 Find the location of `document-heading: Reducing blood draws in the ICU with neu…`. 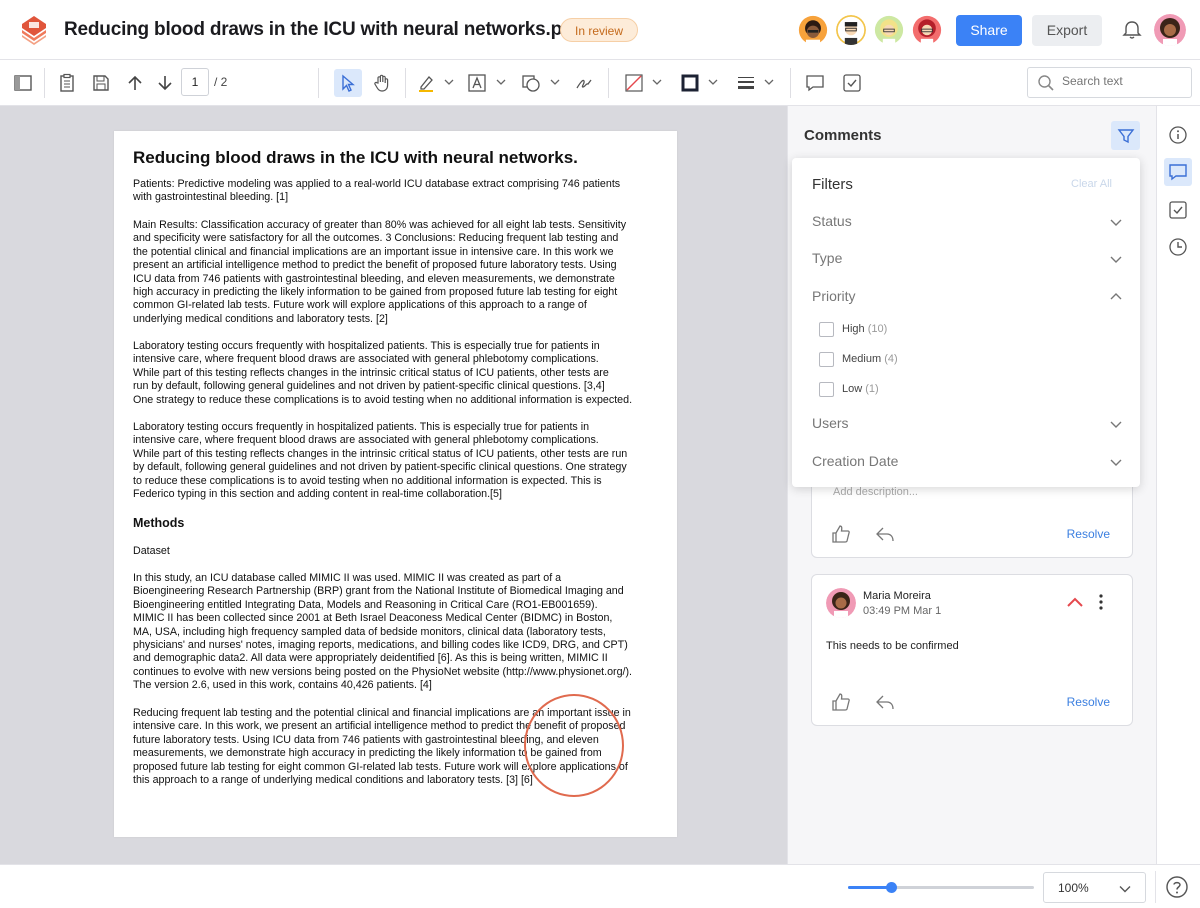

document-heading: Reducing blood draws in the ICU with neu… is located at coordinates (355, 157).